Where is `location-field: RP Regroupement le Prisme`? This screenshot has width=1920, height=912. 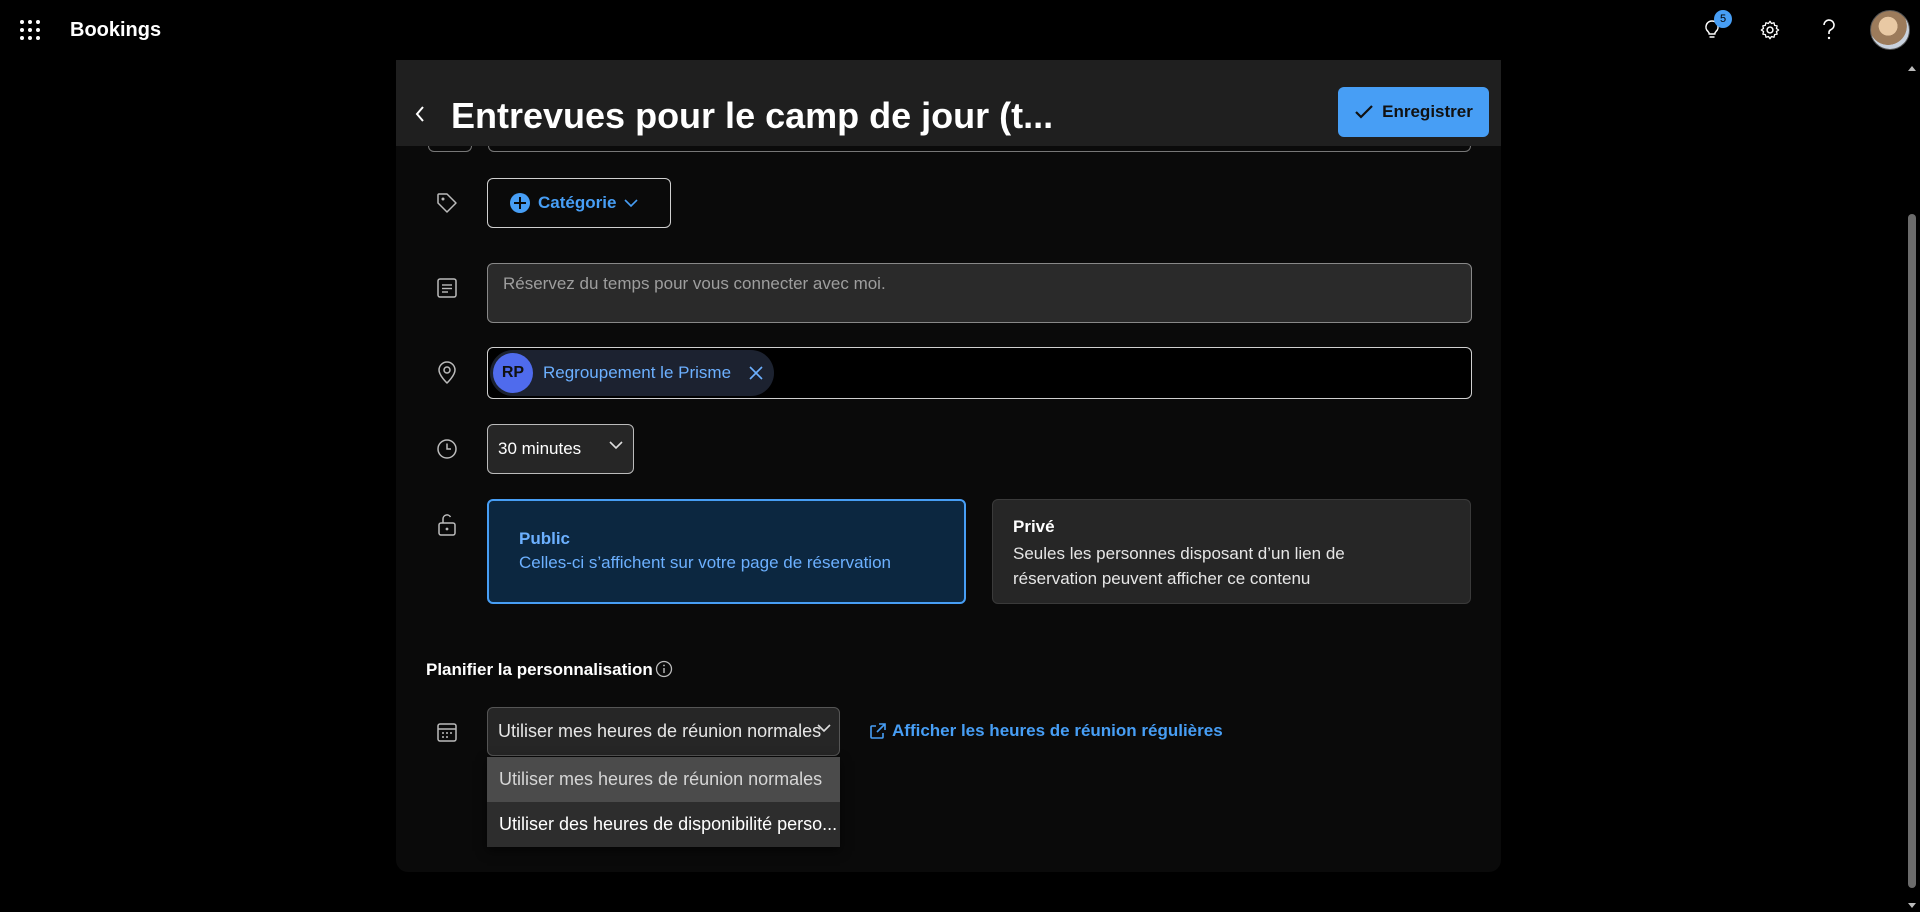 location-field: RP Regroupement le Prisme is located at coordinates (979, 373).